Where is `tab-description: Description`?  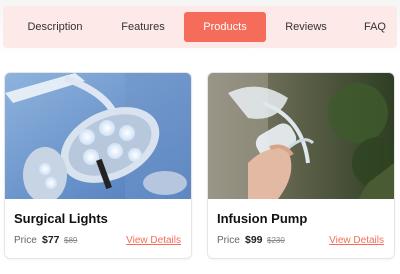
tab-description: Description is located at coordinates (55, 27).